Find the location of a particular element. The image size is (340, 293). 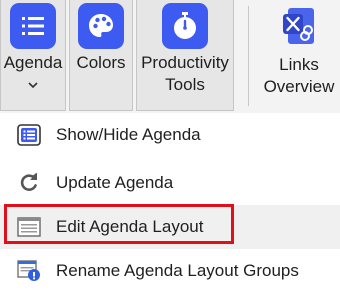

menu-item-label: Rename Agenda Layout Groups is located at coordinates (177, 270).